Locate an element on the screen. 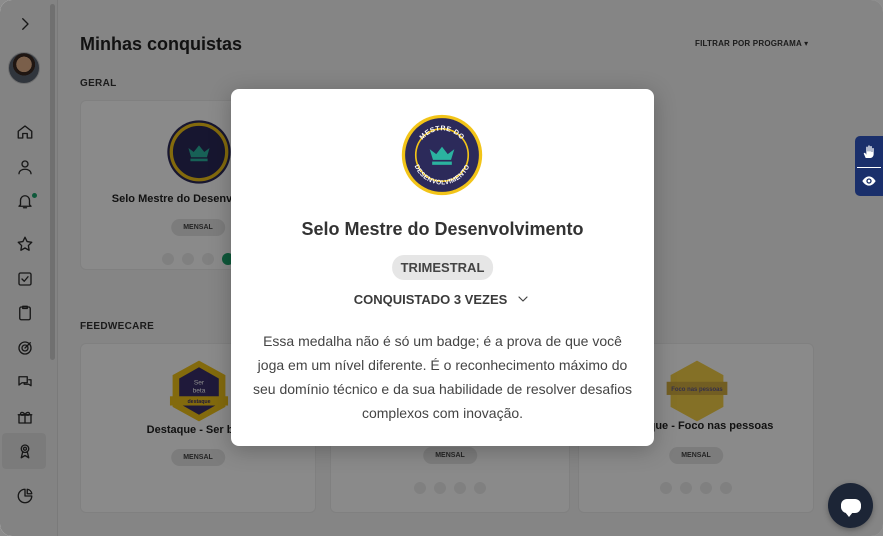  chat-bubble-icon is located at coordinates (850, 507).